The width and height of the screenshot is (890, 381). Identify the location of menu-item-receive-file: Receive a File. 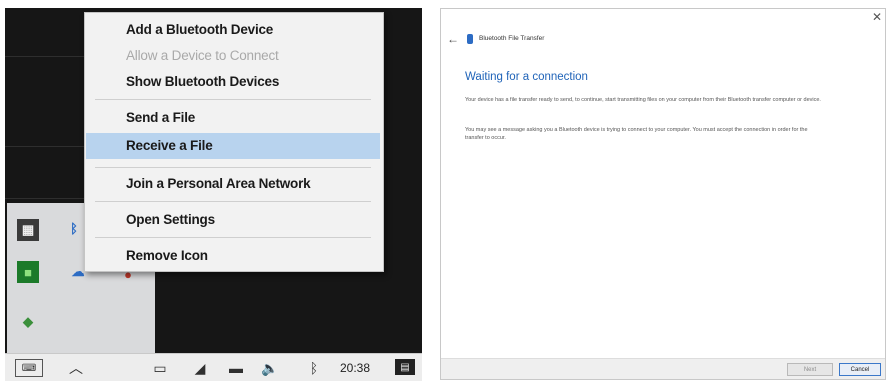
(233, 146).